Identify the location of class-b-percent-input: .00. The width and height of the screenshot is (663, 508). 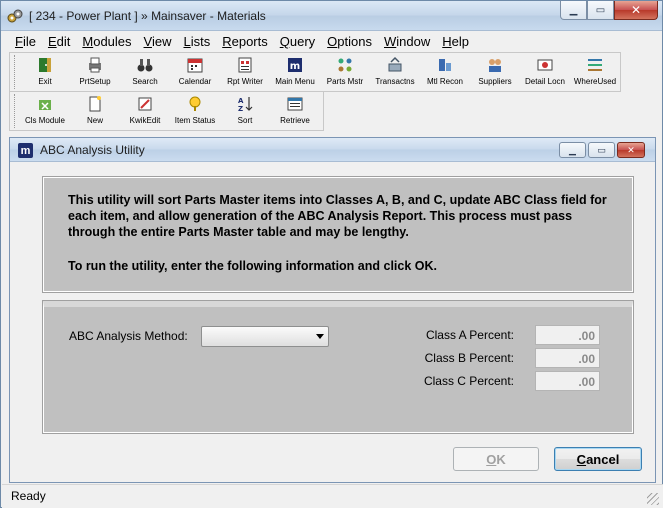
(567, 358).